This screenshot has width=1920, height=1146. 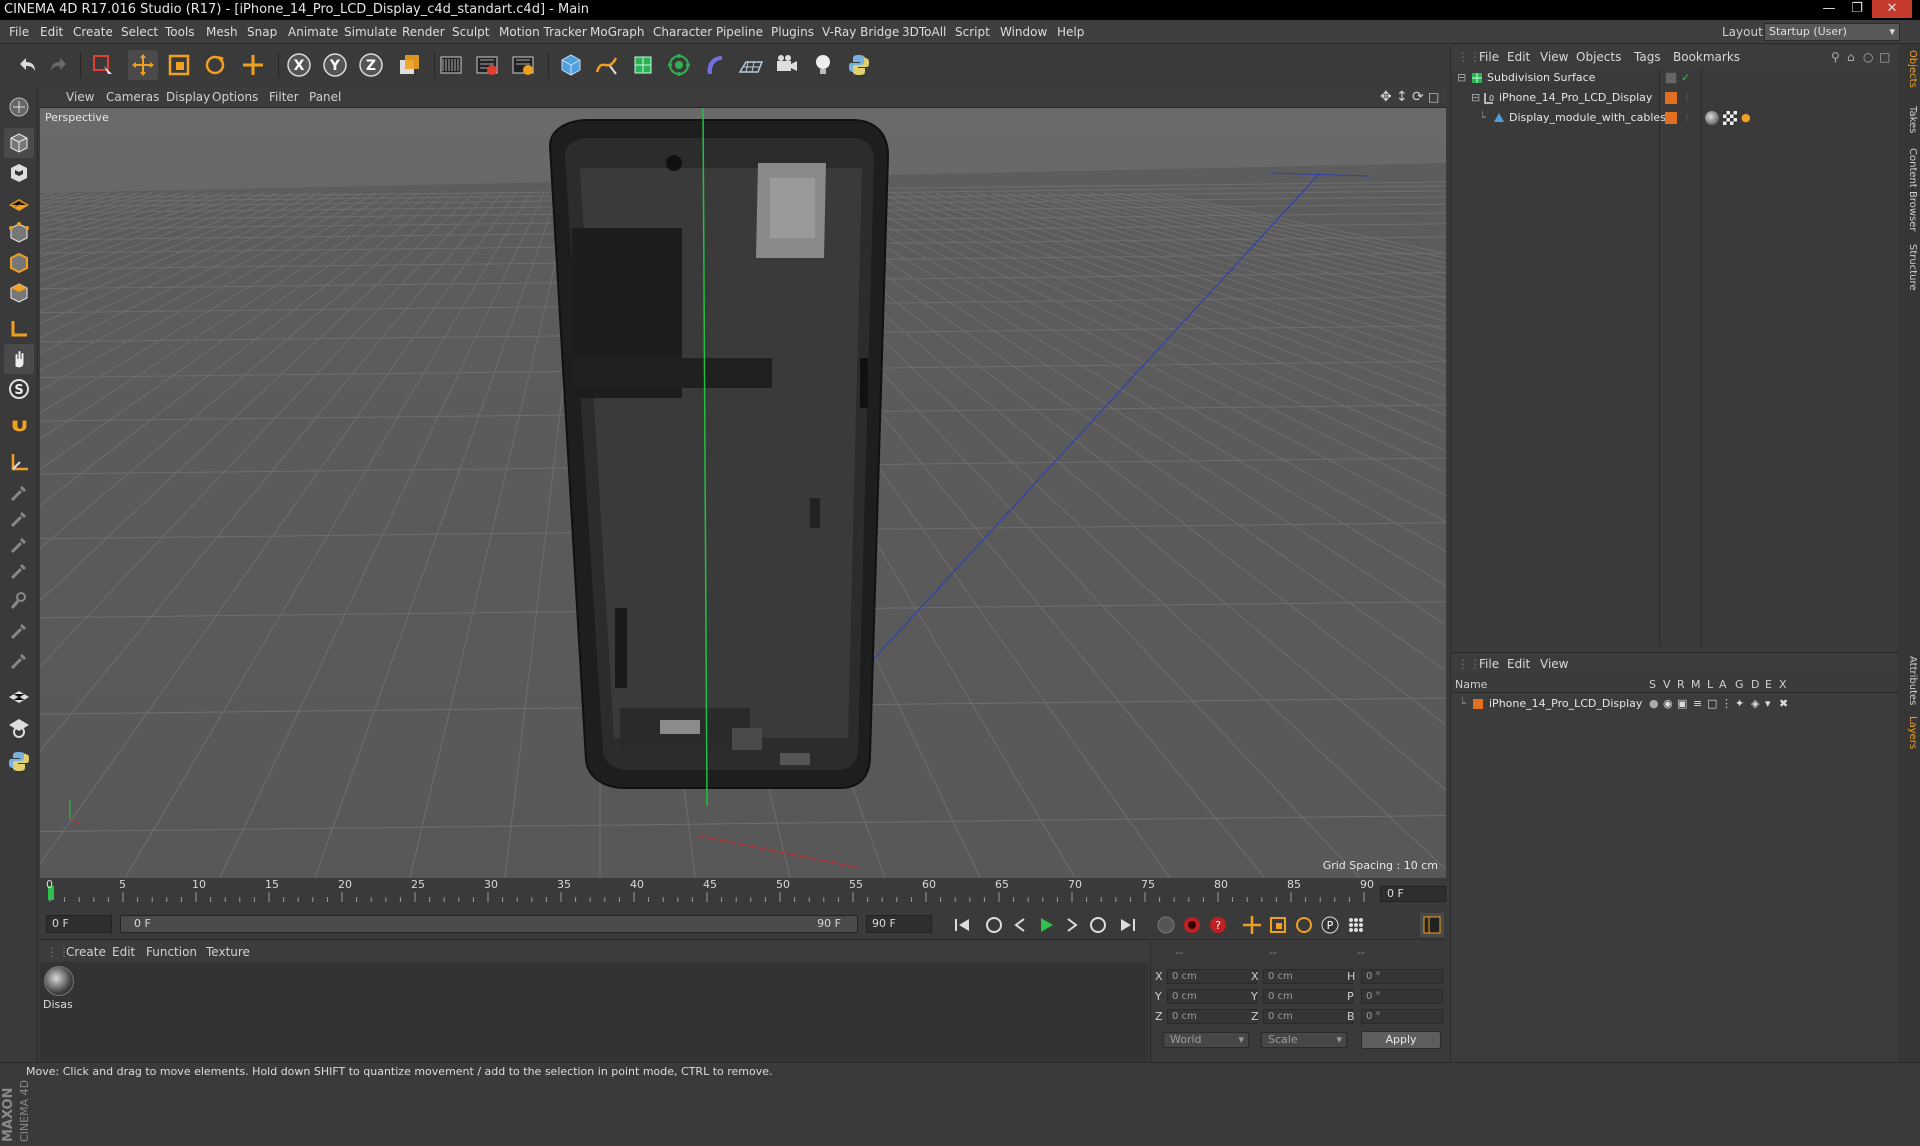 I want to click on go-to-end-icon, so click(x=1128, y=925).